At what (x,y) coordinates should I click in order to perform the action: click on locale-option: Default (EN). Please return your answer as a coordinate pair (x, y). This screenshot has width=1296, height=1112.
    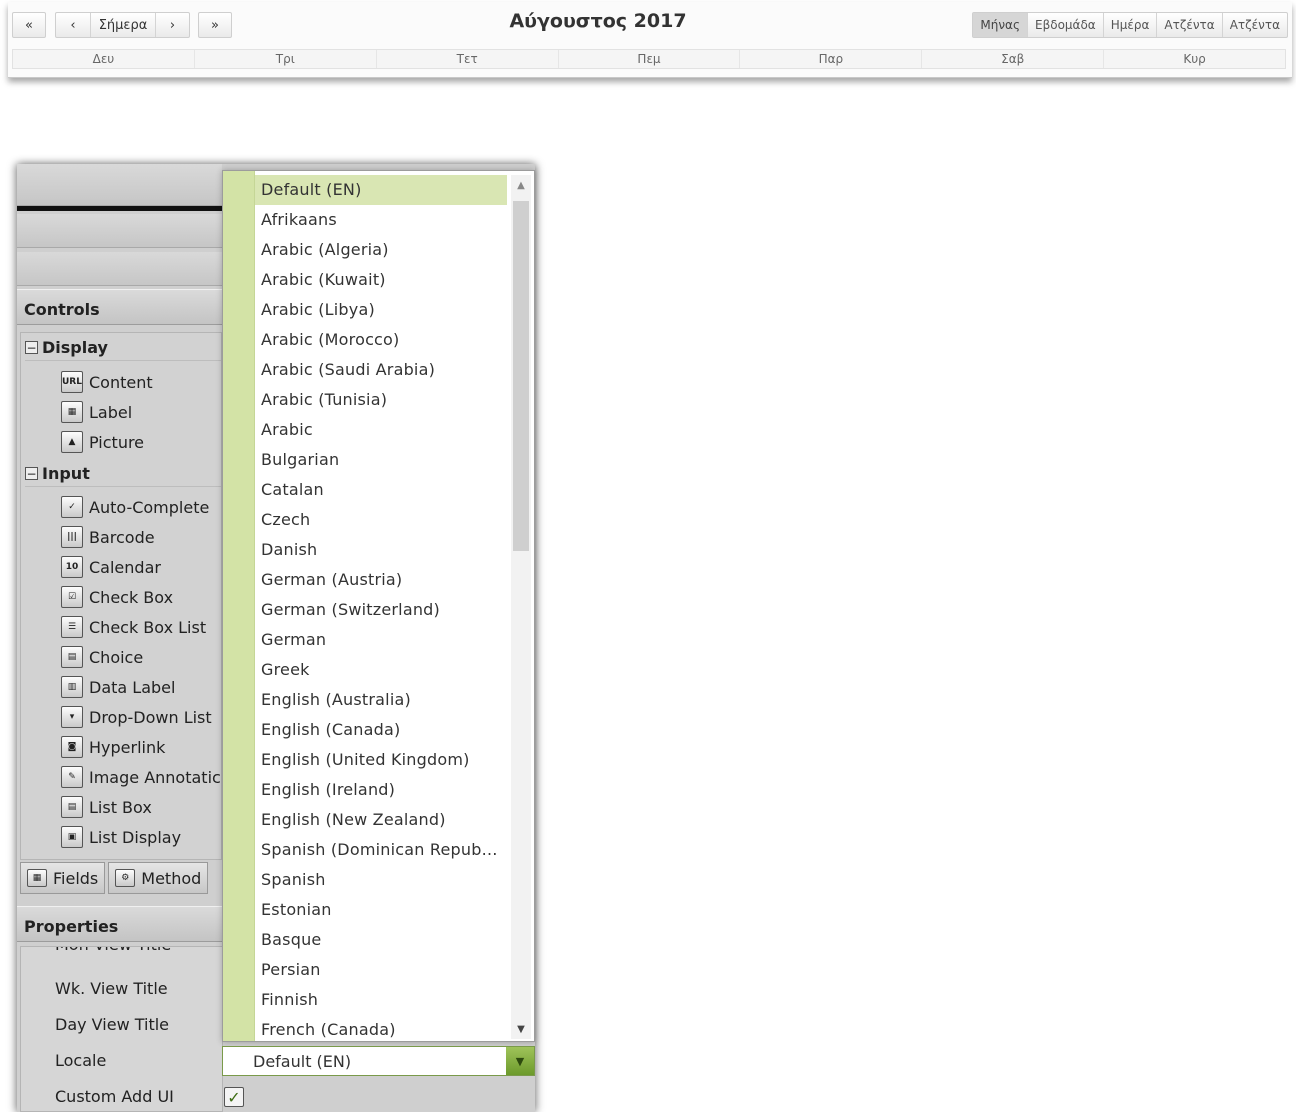
    Looking at the image, I should click on (381, 190).